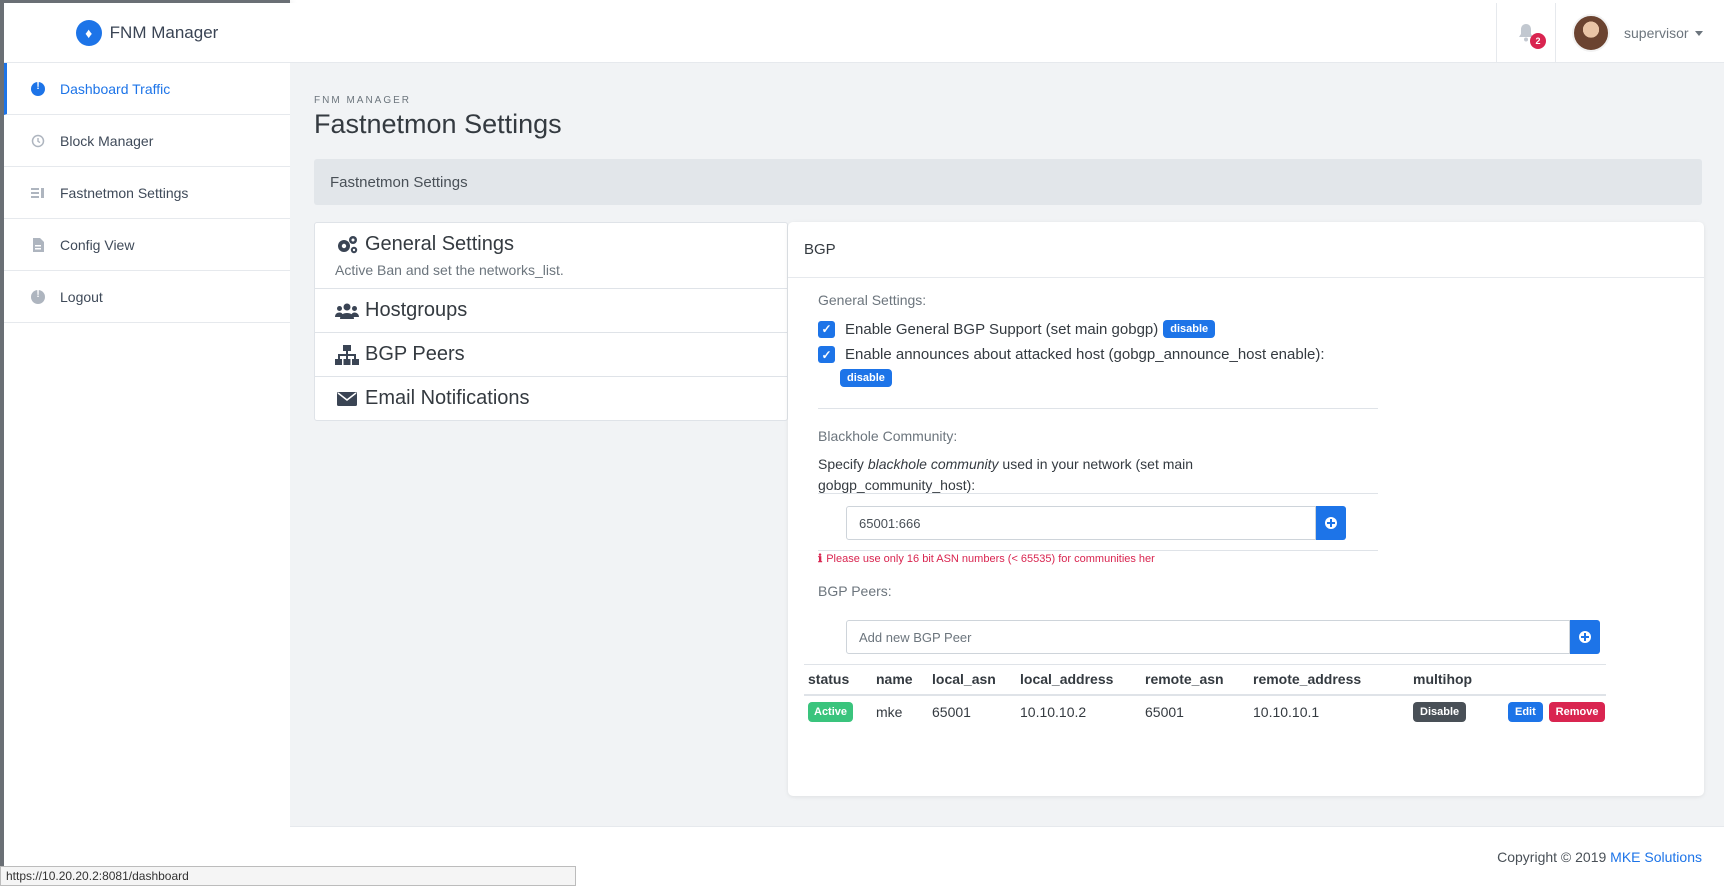 Image resolution: width=1724 pixels, height=886 pixels. I want to click on column-header: local_address, so click(1078, 680).